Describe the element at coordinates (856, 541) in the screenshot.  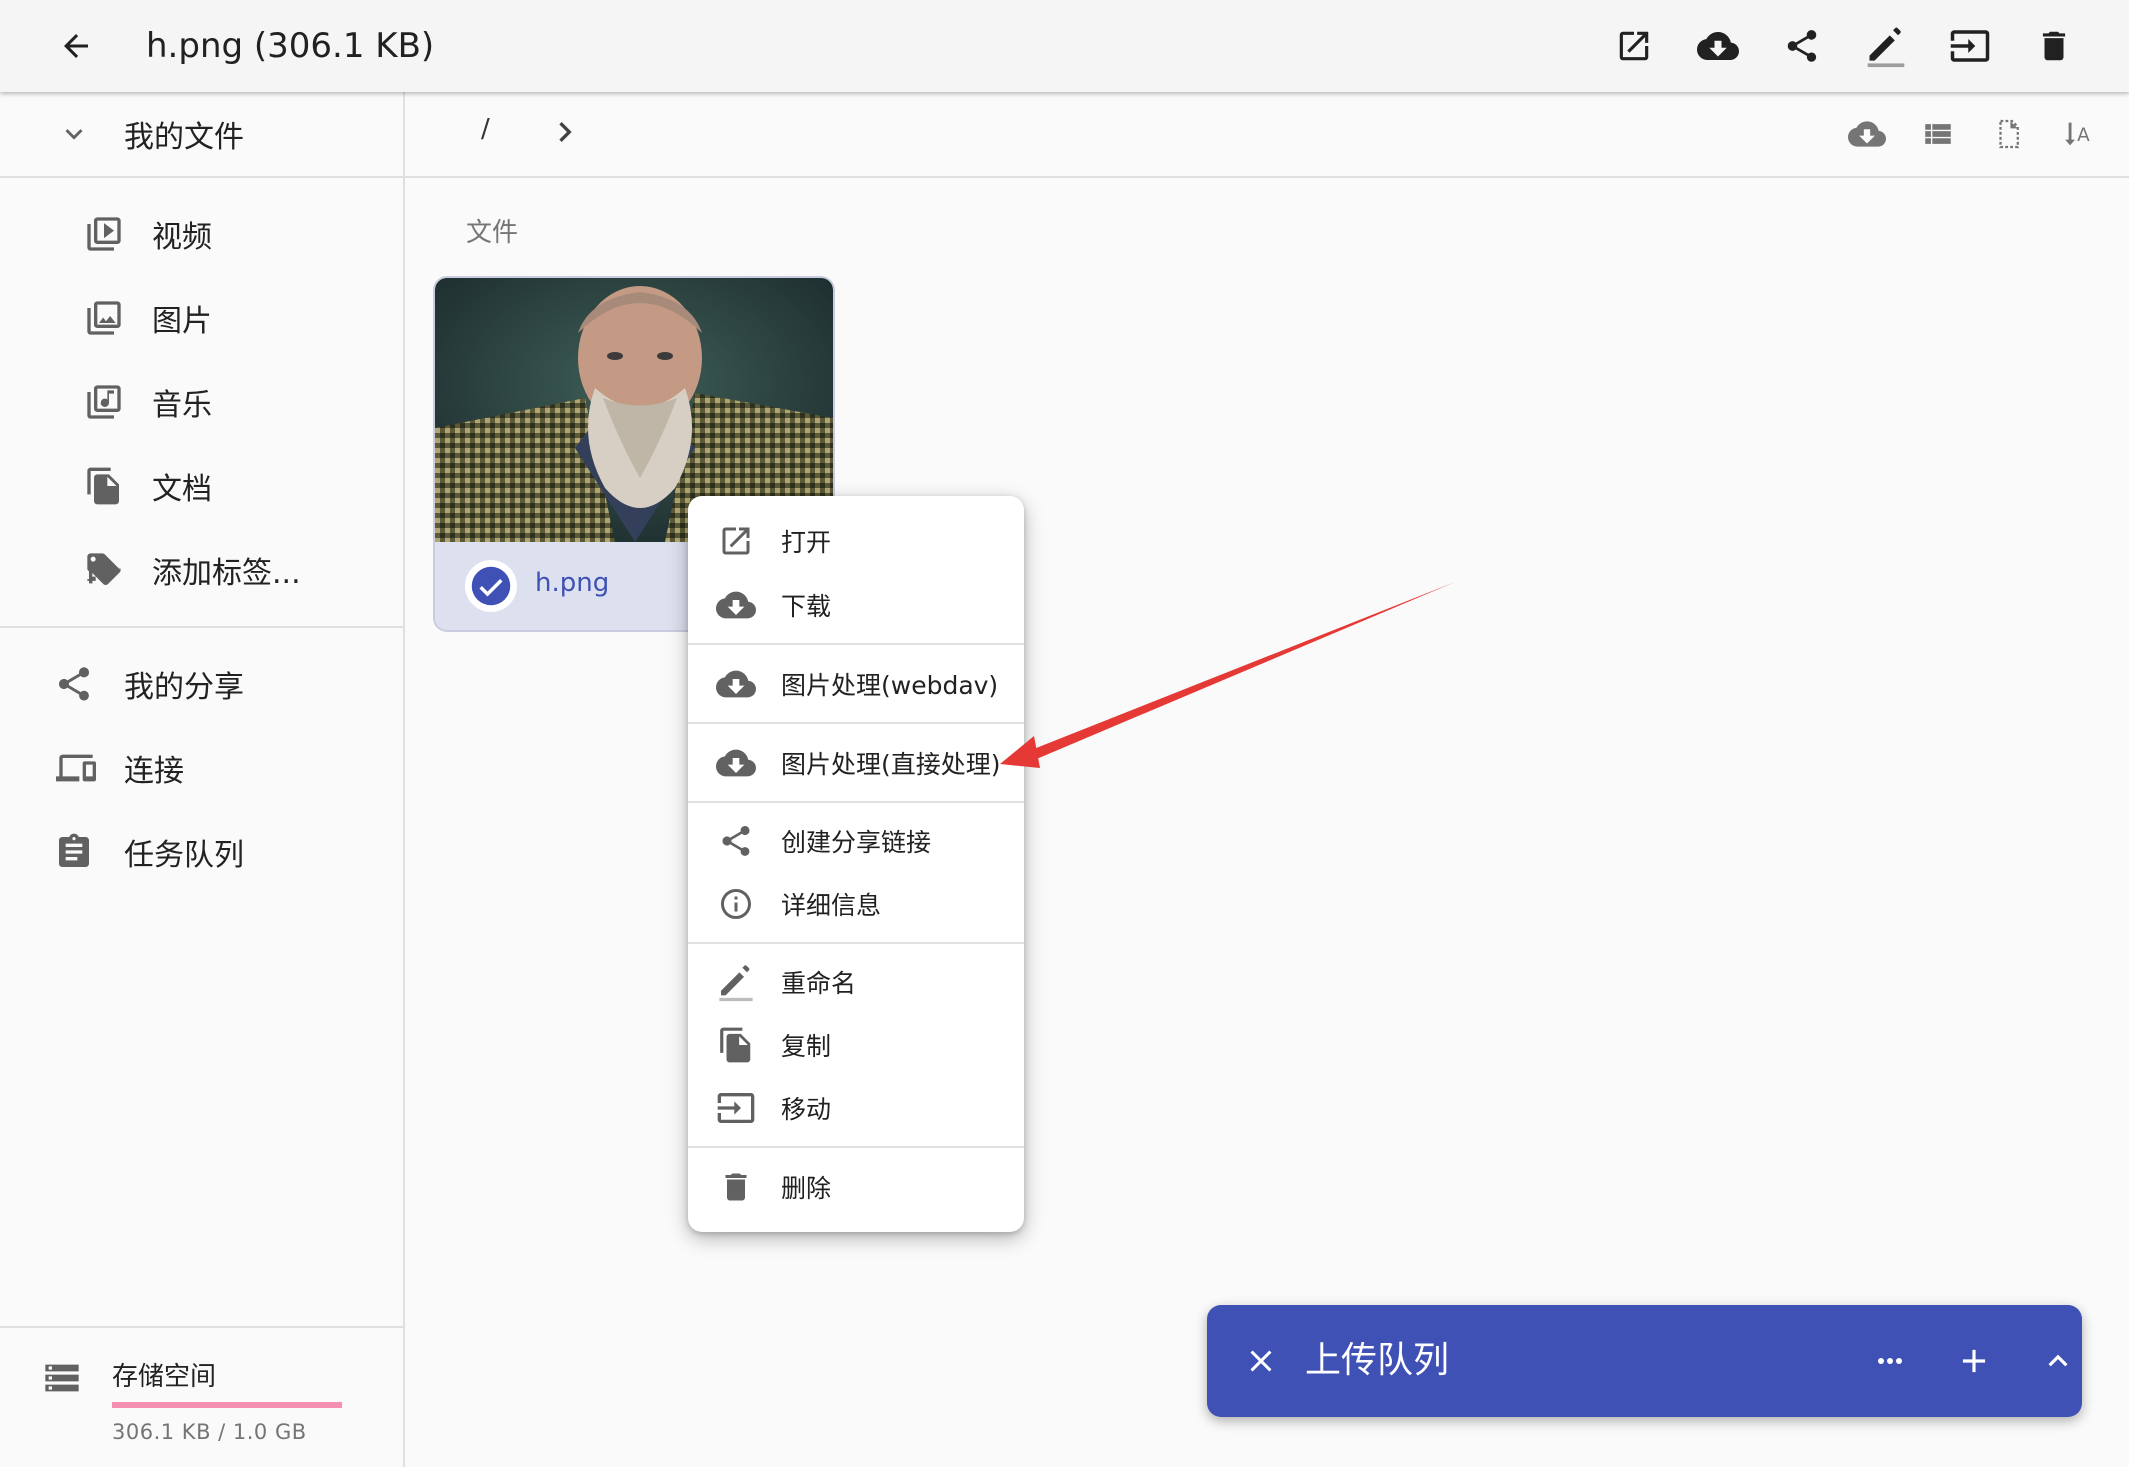
I see `menu-item-open: 打开` at that location.